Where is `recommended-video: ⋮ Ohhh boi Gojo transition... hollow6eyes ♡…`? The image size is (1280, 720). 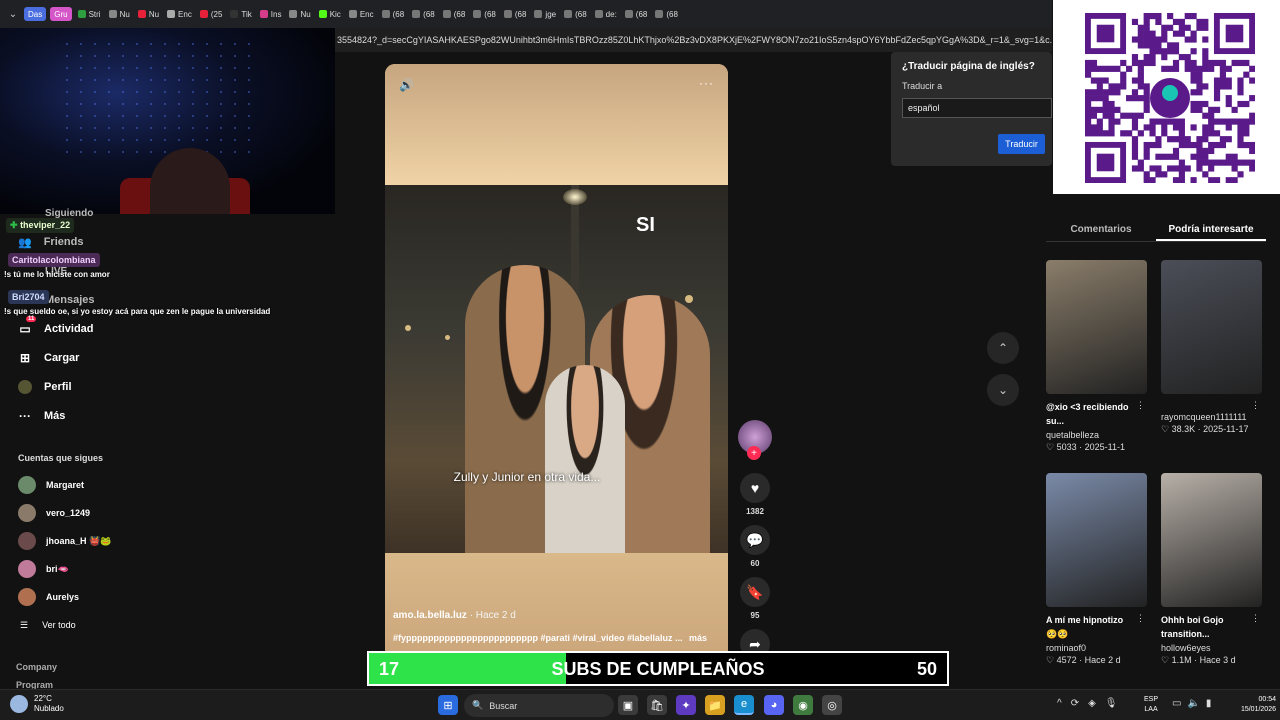
recommended-video: ⋮ Ohhh boi Gojo transition... hollow6eyes ♡… is located at coordinates (1211, 569).